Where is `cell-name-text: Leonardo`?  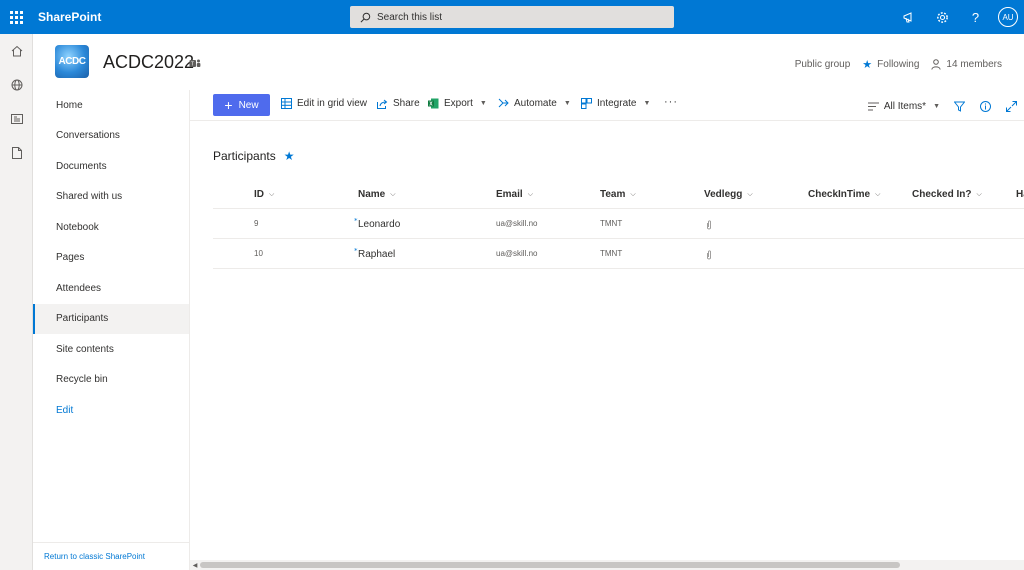
cell-name-text: Leonardo is located at coordinates (379, 224).